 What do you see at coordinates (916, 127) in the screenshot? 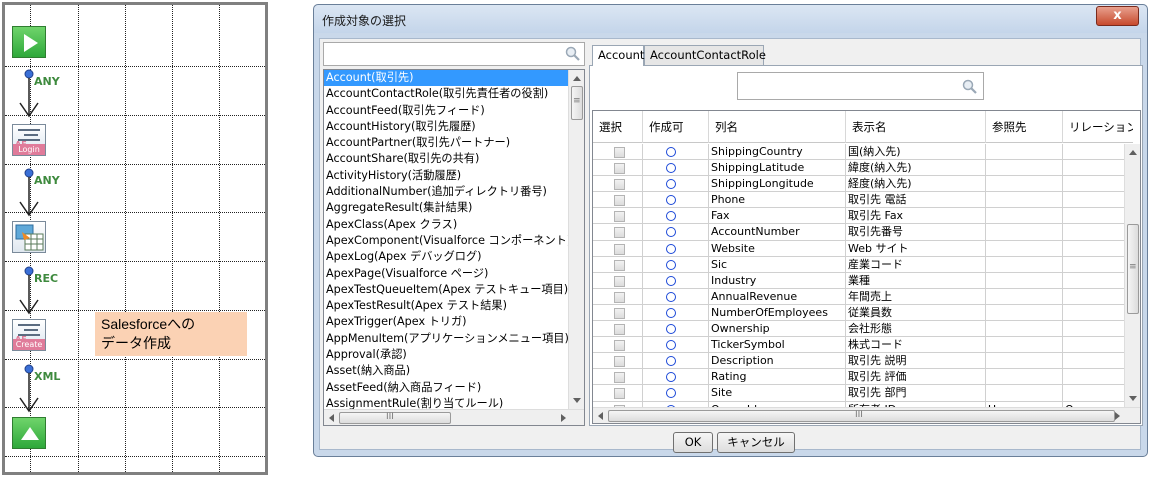
I see `col-display-name: 表示名` at bounding box center [916, 127].